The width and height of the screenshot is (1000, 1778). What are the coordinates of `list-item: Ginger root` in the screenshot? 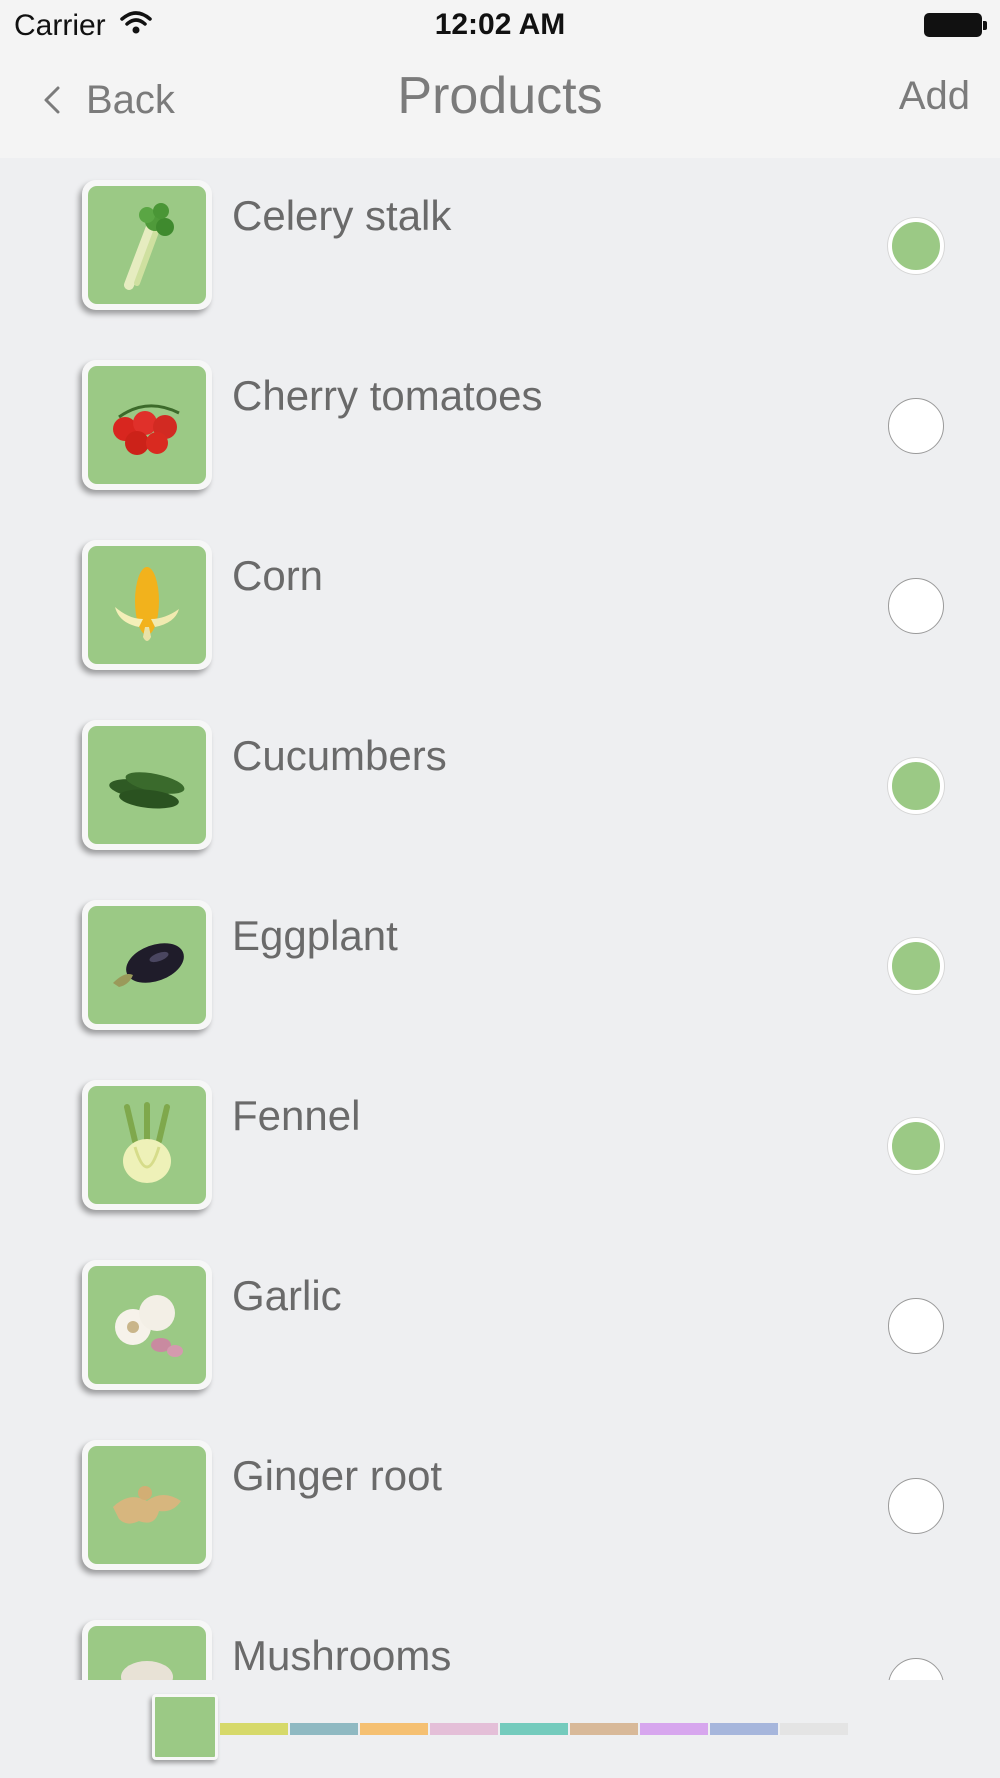 It's located at (500, 1508).